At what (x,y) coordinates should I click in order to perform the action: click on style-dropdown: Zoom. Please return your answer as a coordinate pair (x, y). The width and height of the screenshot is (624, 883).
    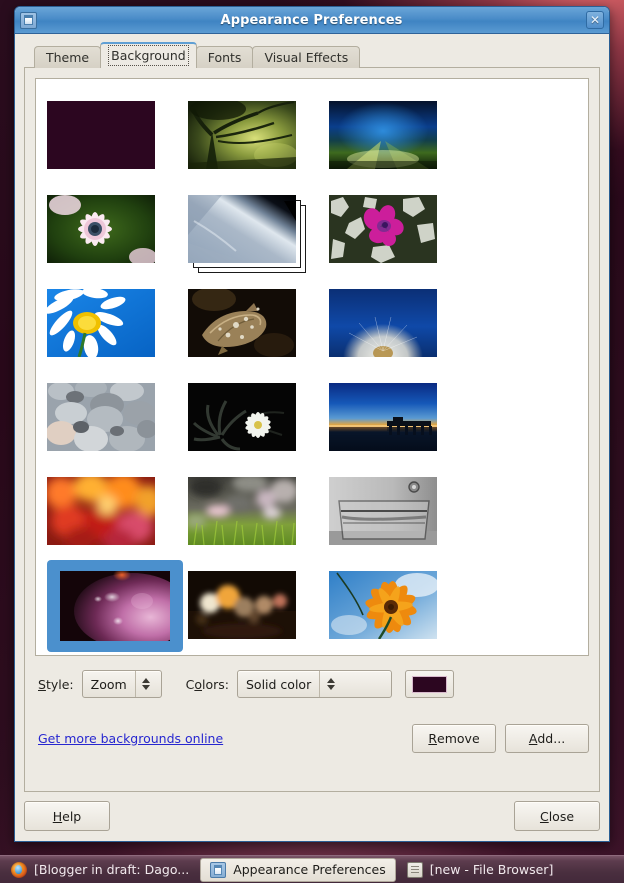
    Looking at the image, I should click on (121, 684).